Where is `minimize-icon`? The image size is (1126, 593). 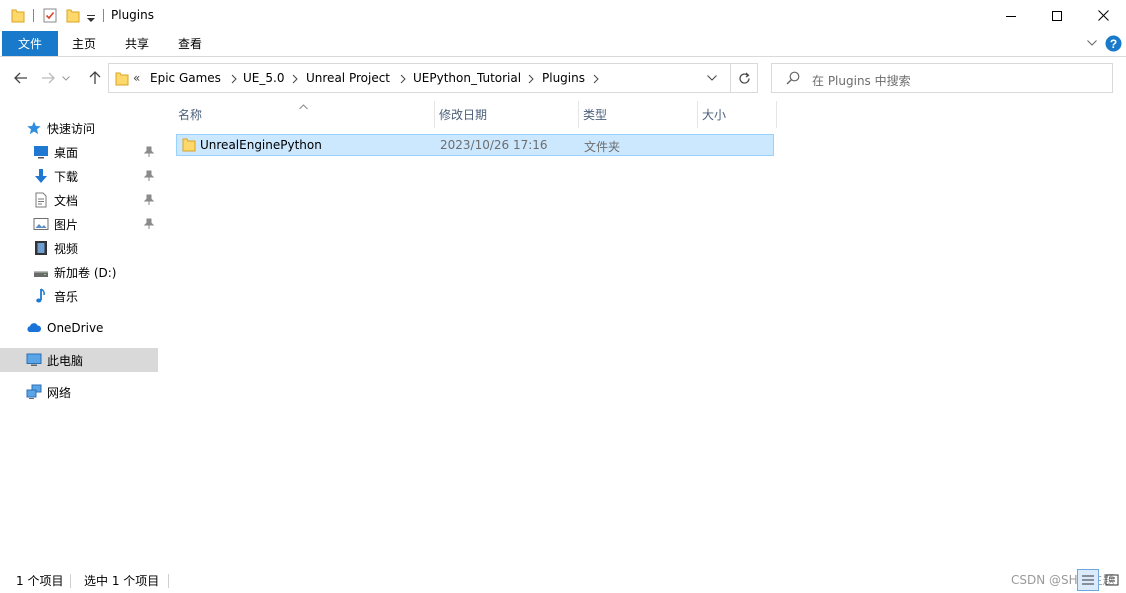 minimize-icon is located at coordinates (1011, 16).